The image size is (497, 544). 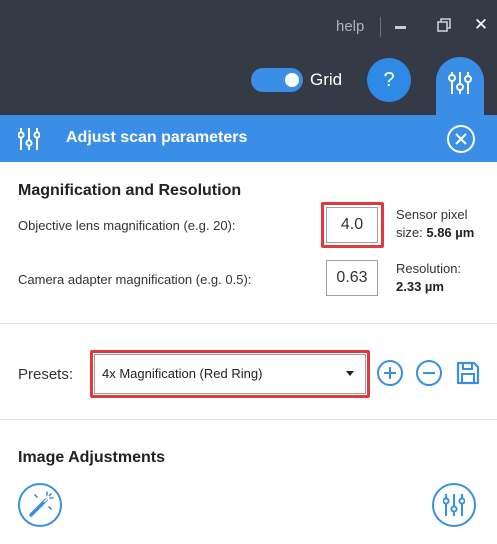 I want to click on resolution-label: Resolution:, so click(x=429, y=268).